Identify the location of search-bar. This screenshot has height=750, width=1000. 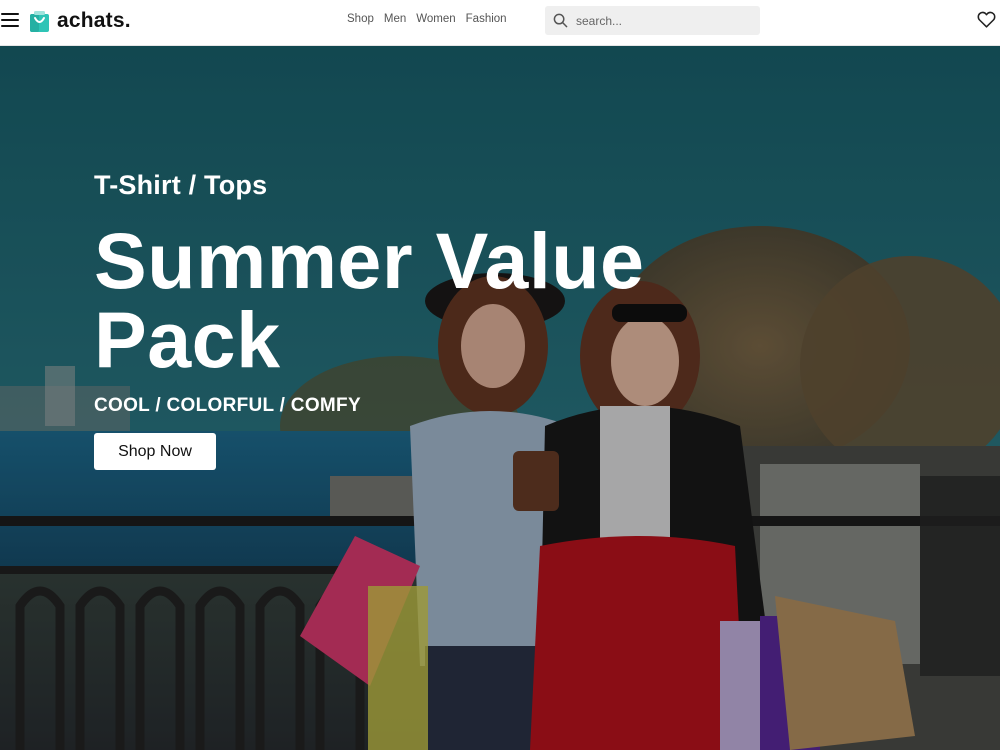
(652, 20).